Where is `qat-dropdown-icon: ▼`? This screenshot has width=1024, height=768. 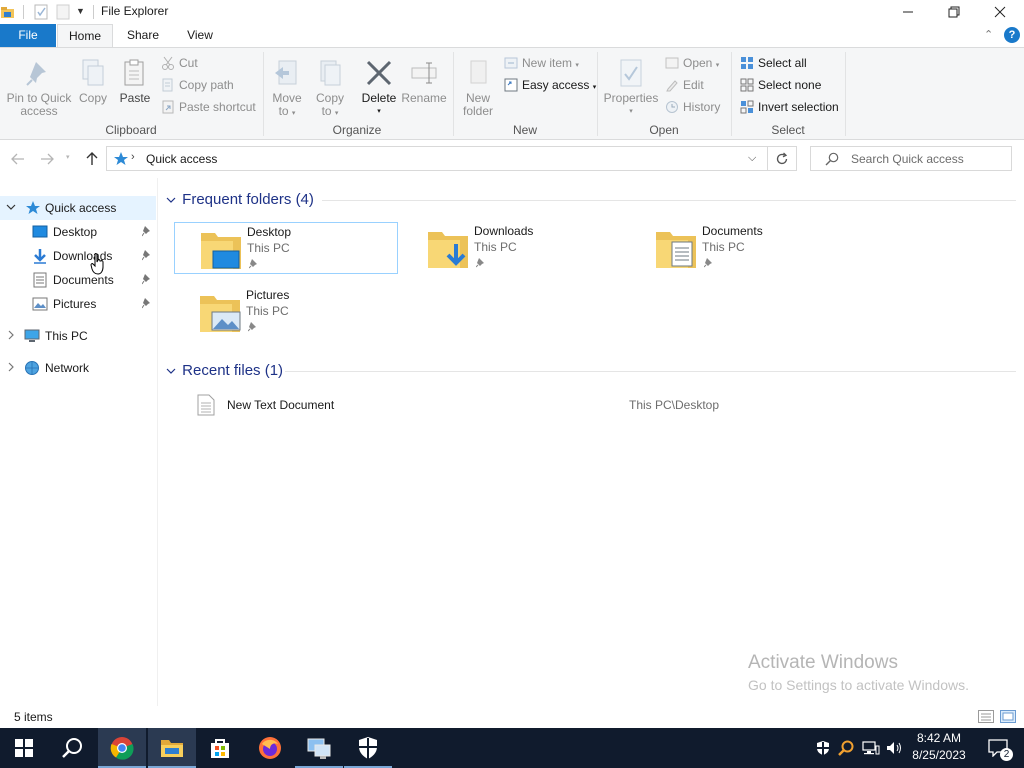
qat-dropdown-icon: ▼ is located at coordinates (80, 11).